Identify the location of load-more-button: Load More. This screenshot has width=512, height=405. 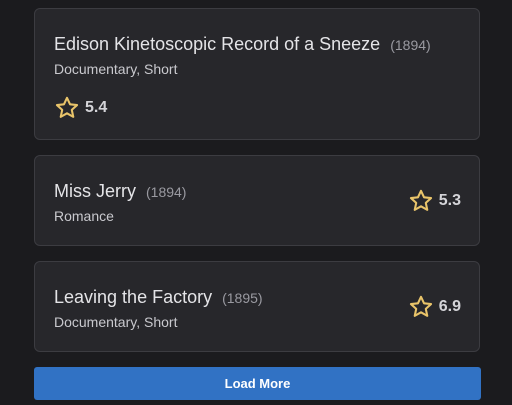
(257, 383).